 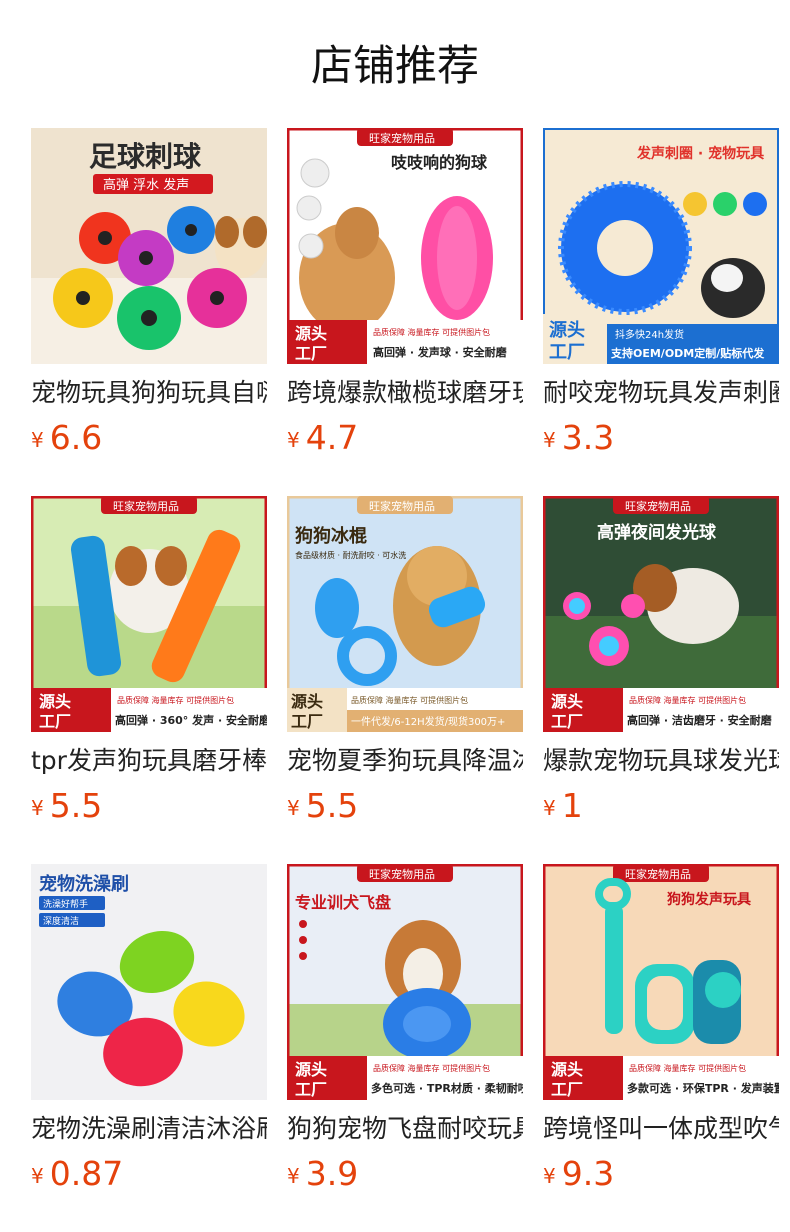 I want to click on image-caption: 高弹 浮水 发声, so click(x=146, y=185).